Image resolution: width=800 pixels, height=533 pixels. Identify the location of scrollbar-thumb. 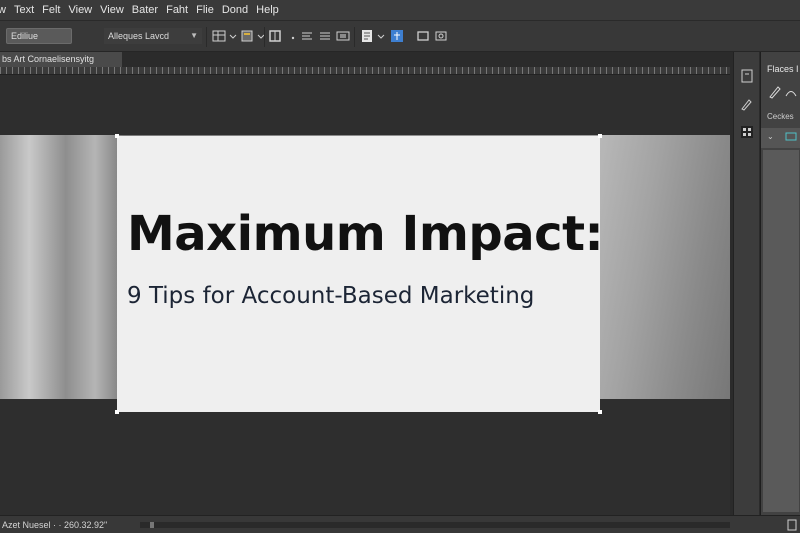
(152, 525).